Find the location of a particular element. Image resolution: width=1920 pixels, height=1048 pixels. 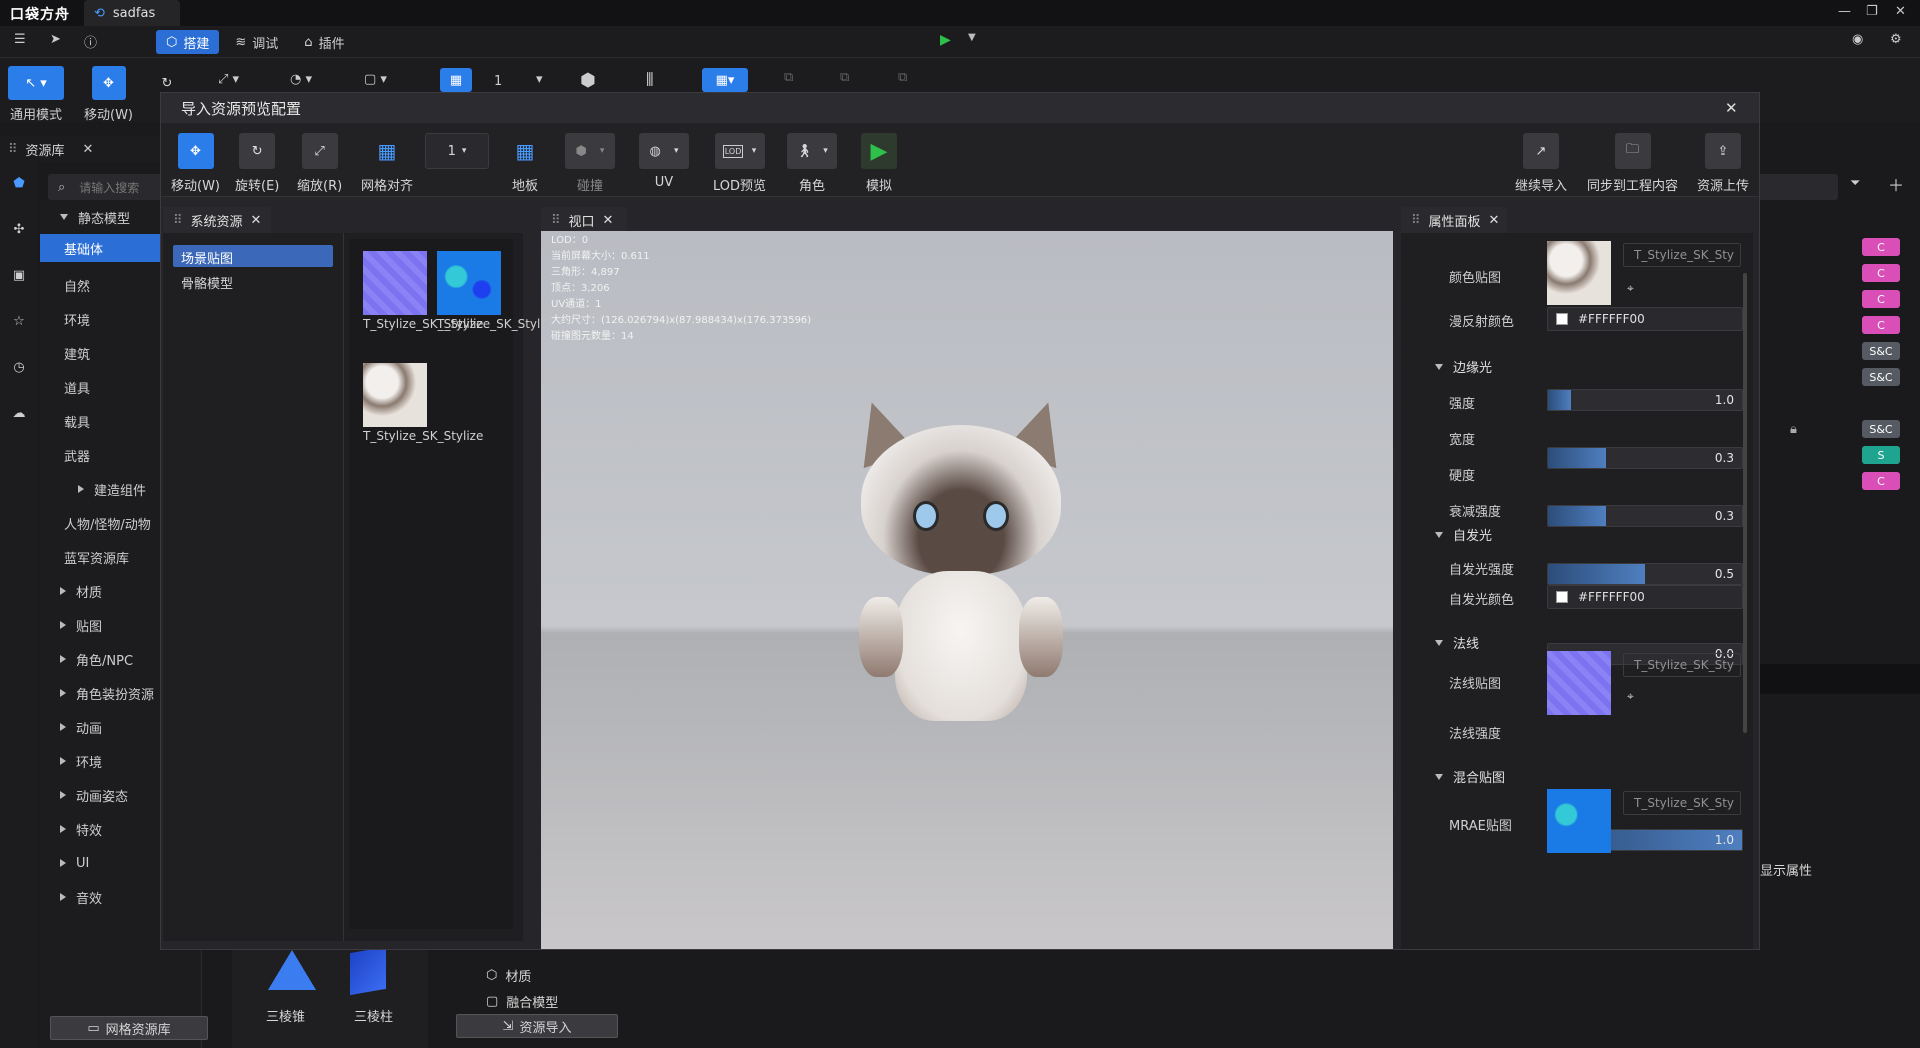

gauge-icon: ◔ ▾ is located at coordinates (301, 79).